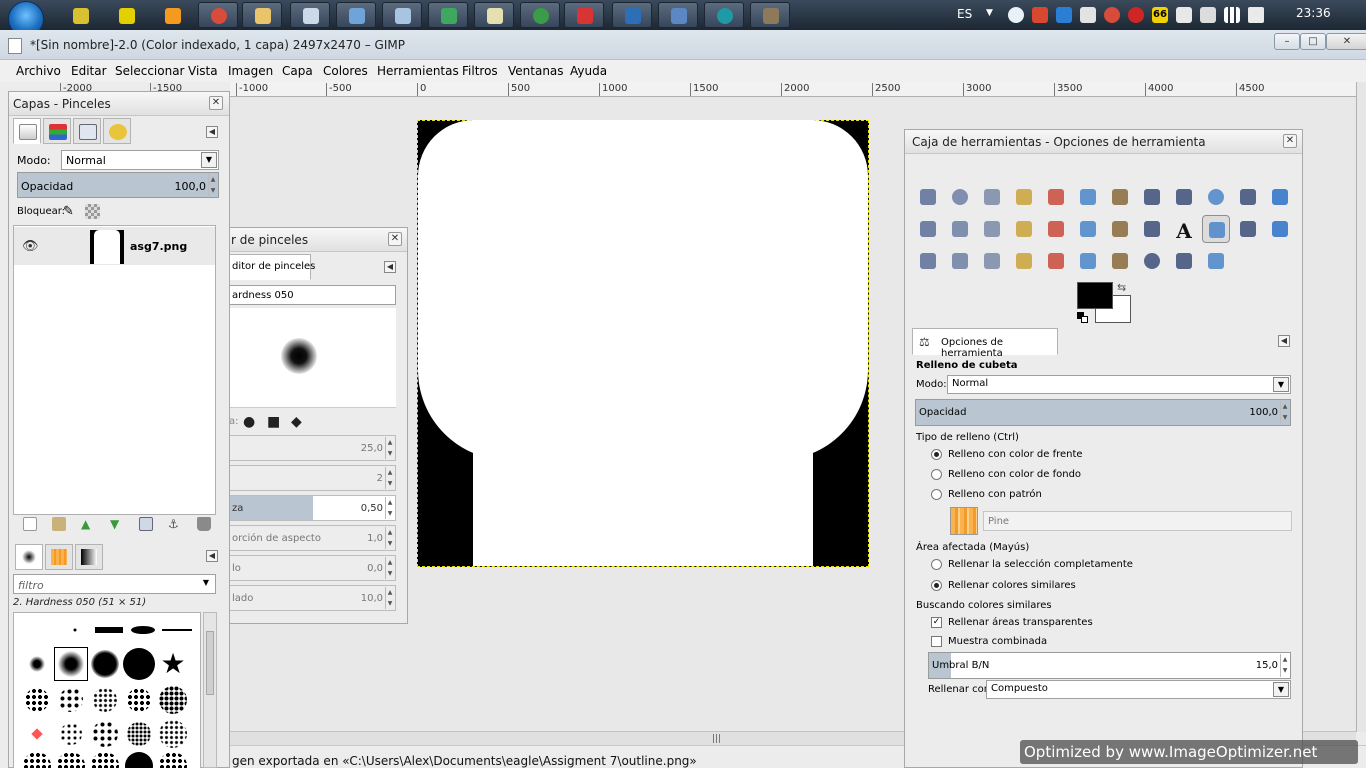  Describe the element at coordinates (315, 240) in the screenshot. I see `brush-editor-titlebar: r de pinceles ✕` at that location.